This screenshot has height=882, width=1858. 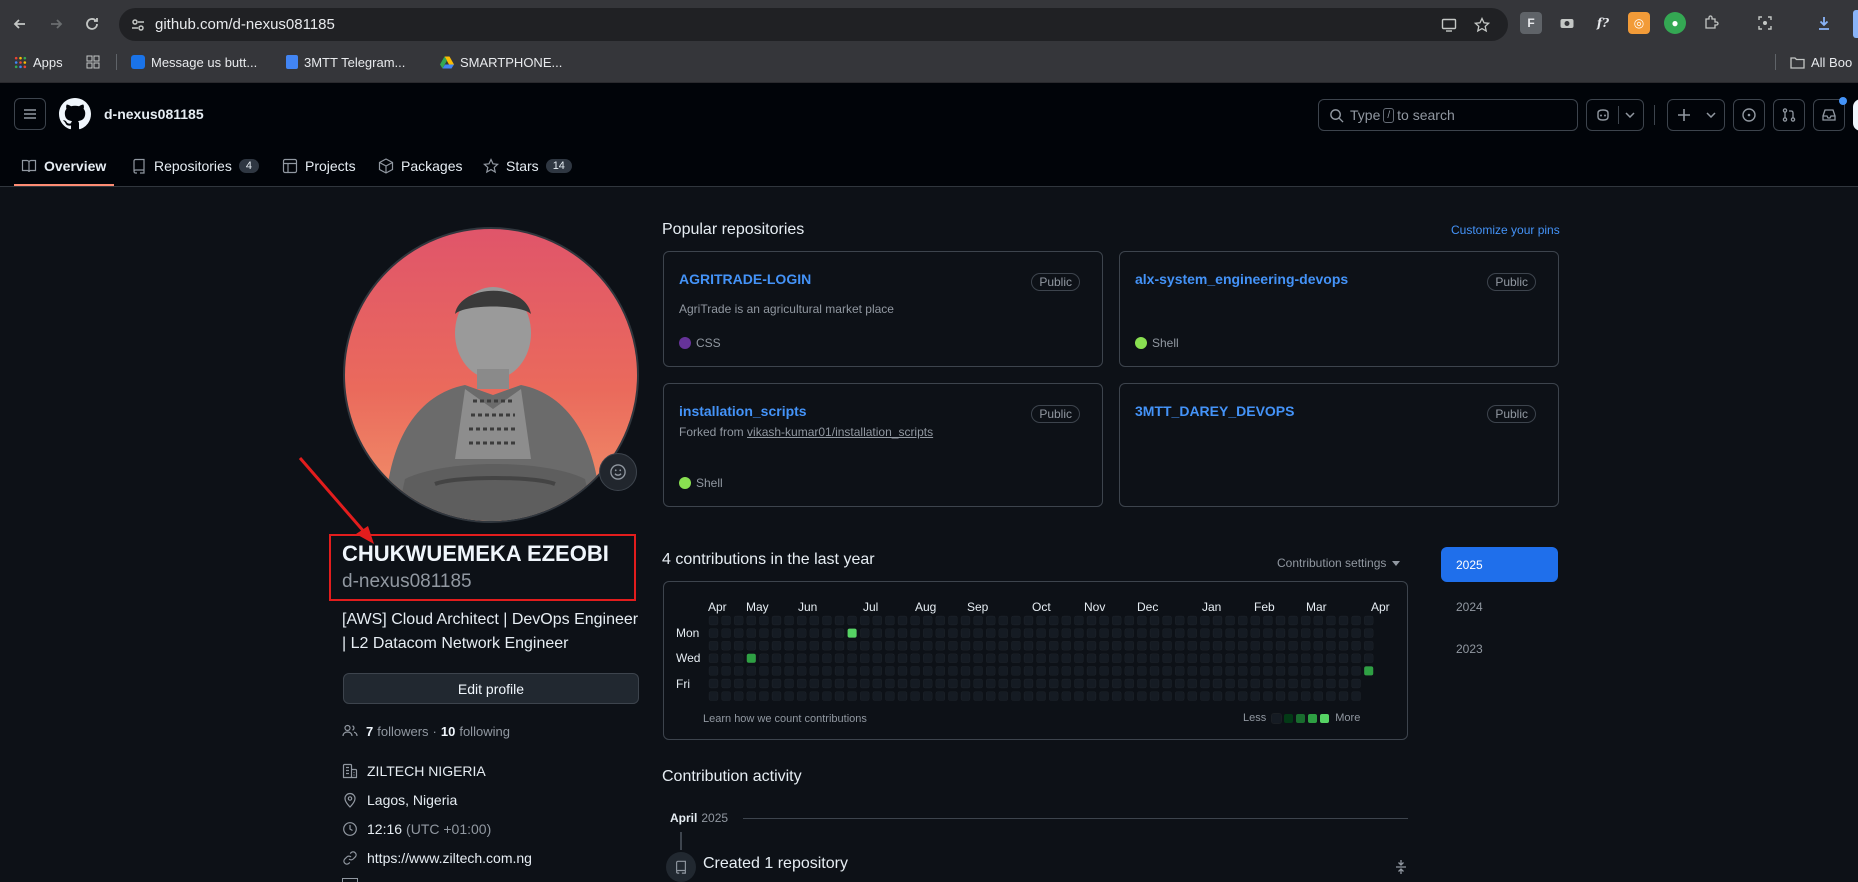 I want to click on install-app-icon, so click(x=1449, y=25).